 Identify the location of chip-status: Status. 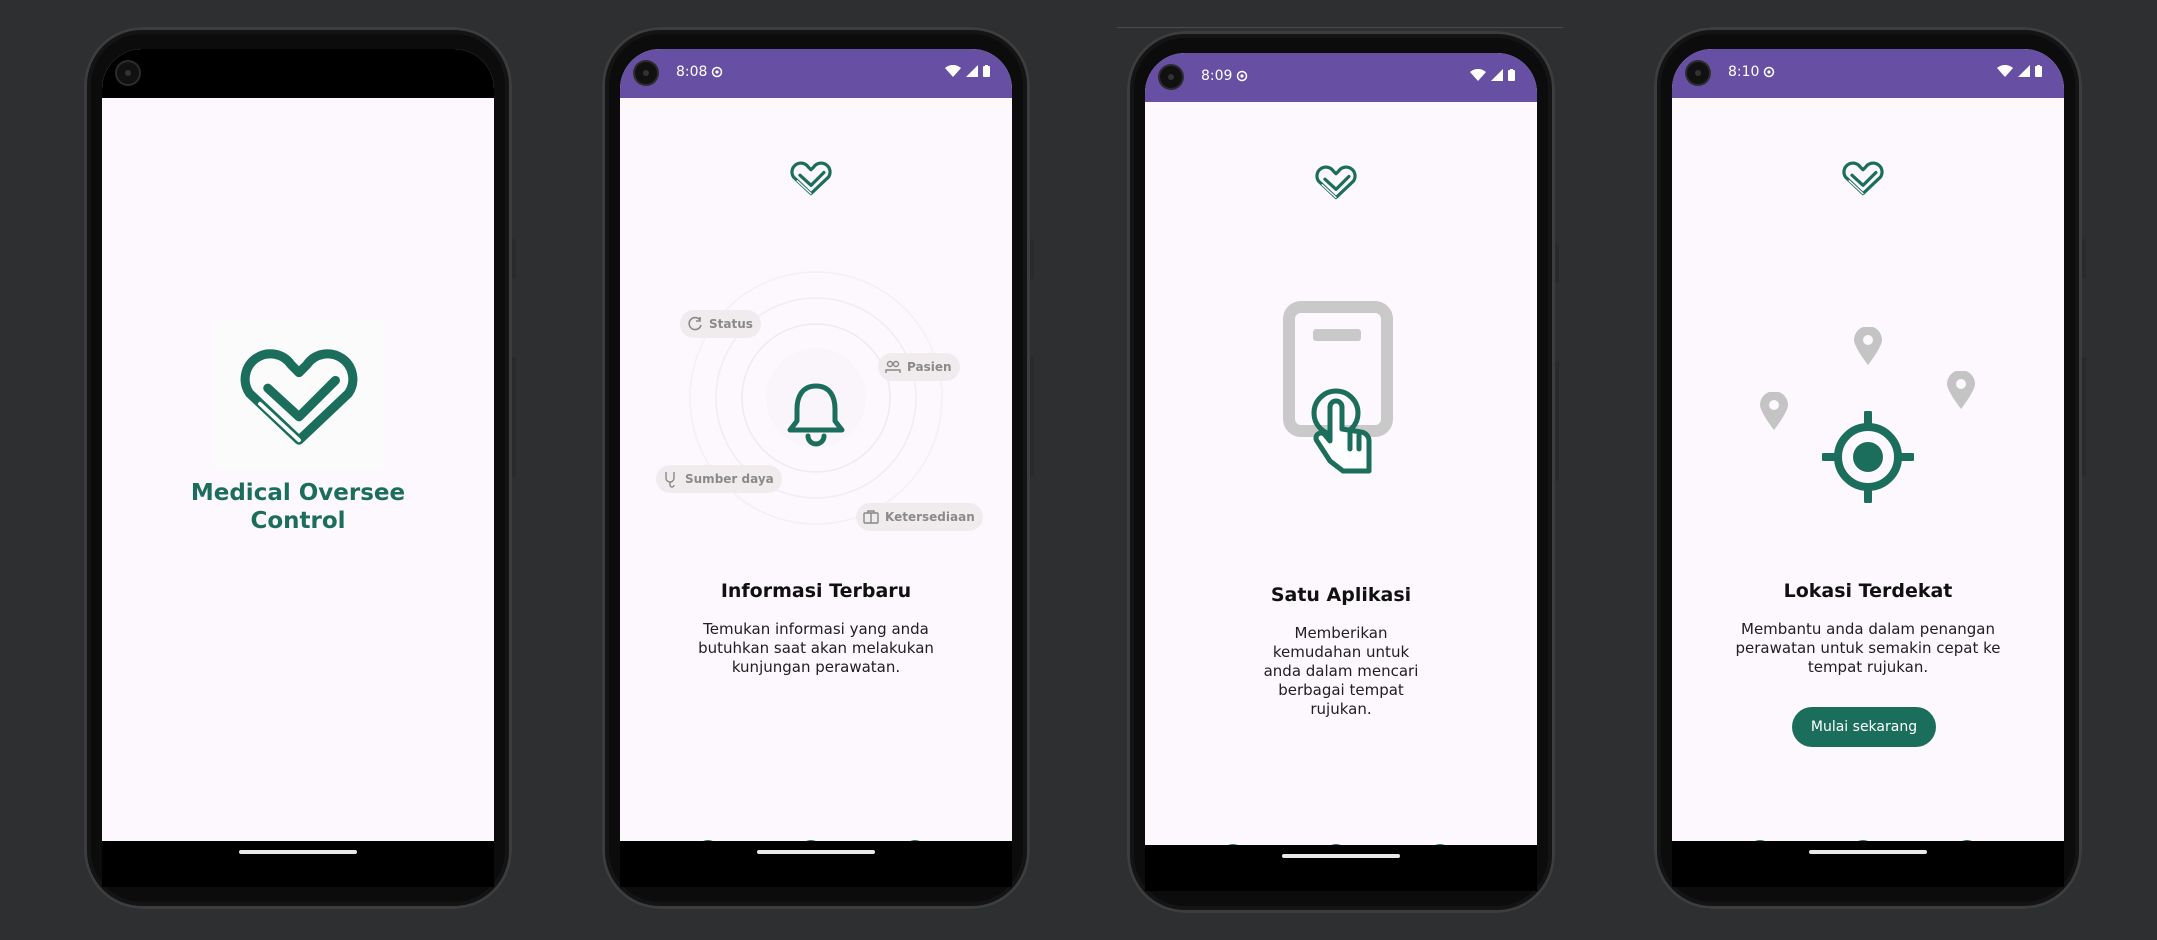
(720, 324).